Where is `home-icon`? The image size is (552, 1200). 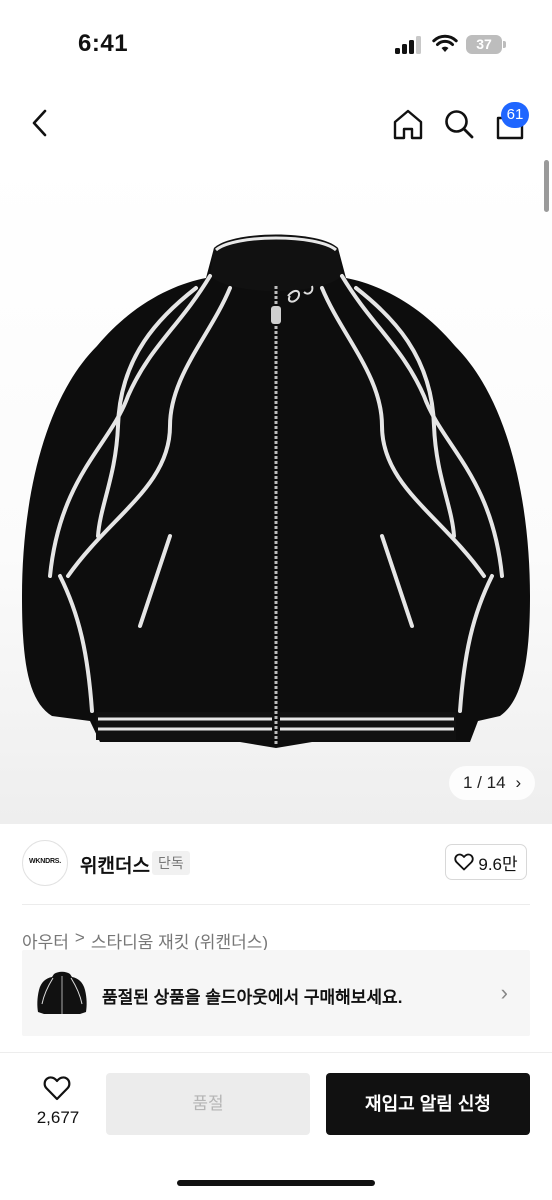
home-icon is located at coordinates (408, 124).